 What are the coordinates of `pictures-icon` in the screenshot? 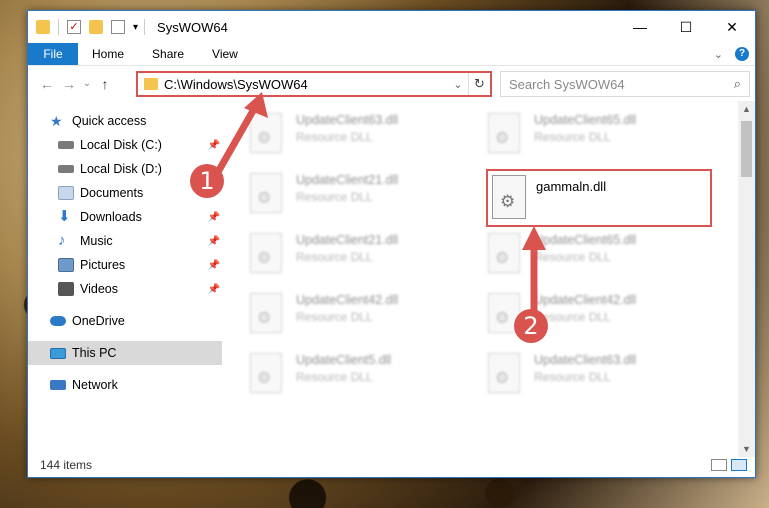 It's located at (66, 265).